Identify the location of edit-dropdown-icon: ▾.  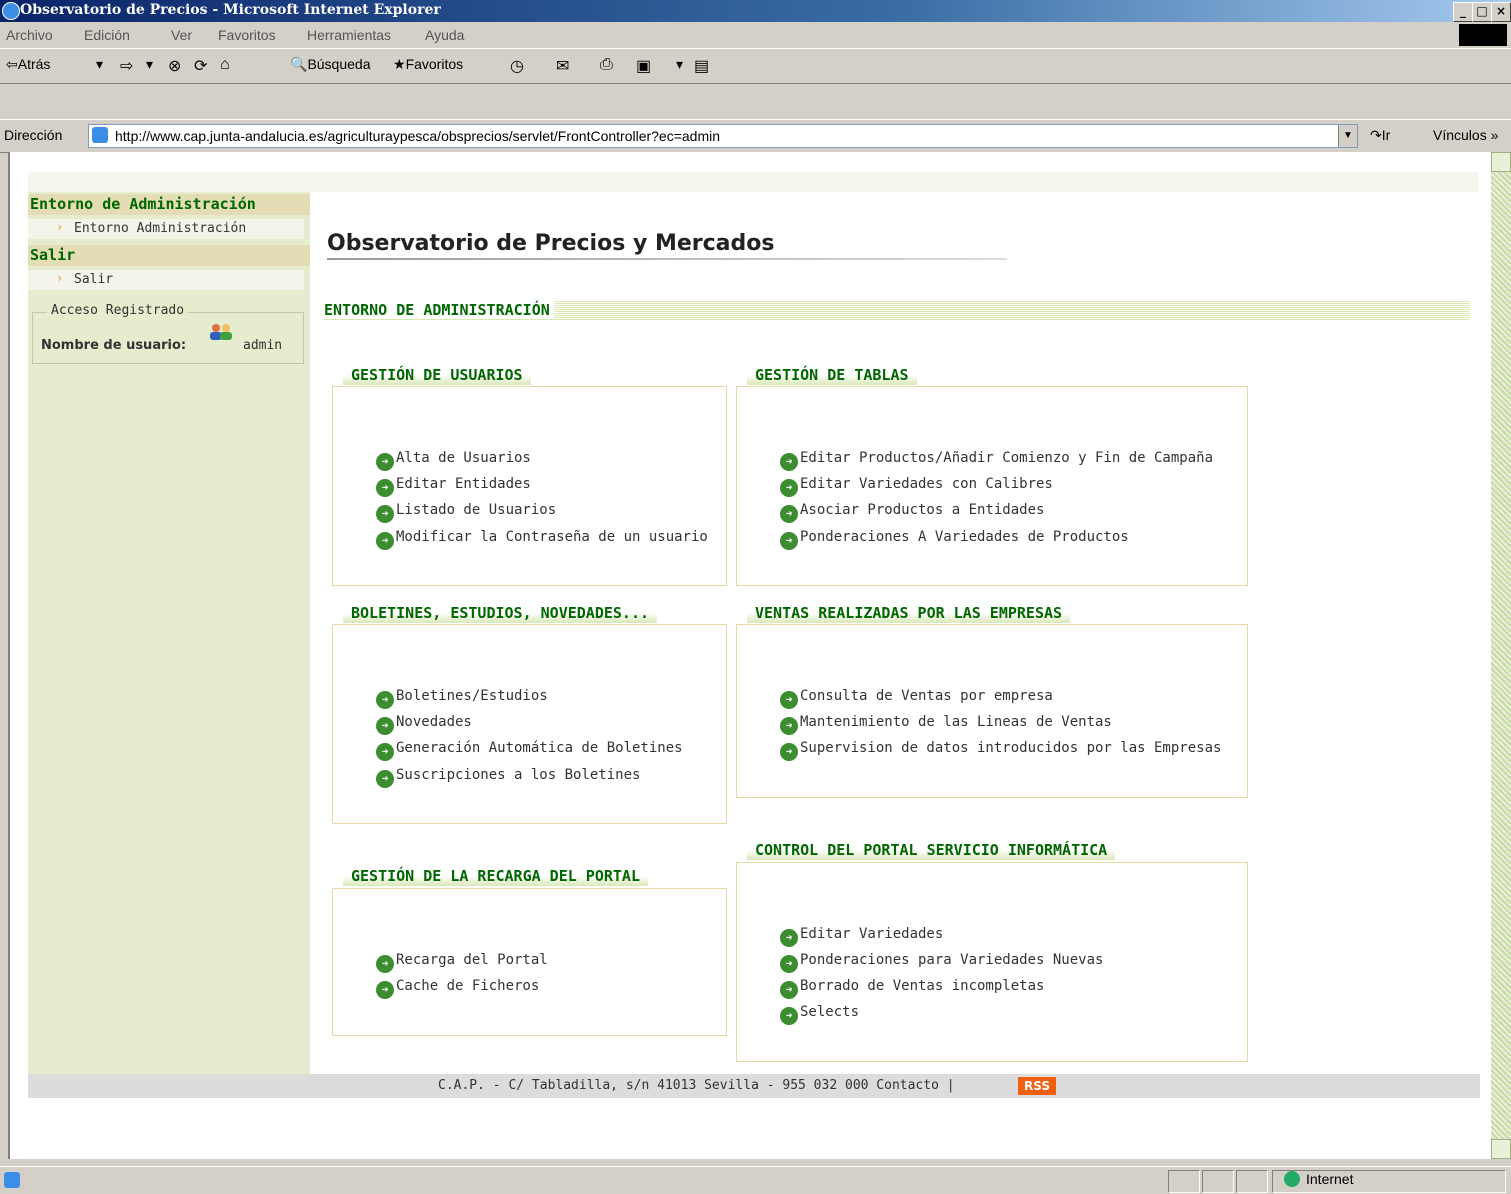
(679, 64).